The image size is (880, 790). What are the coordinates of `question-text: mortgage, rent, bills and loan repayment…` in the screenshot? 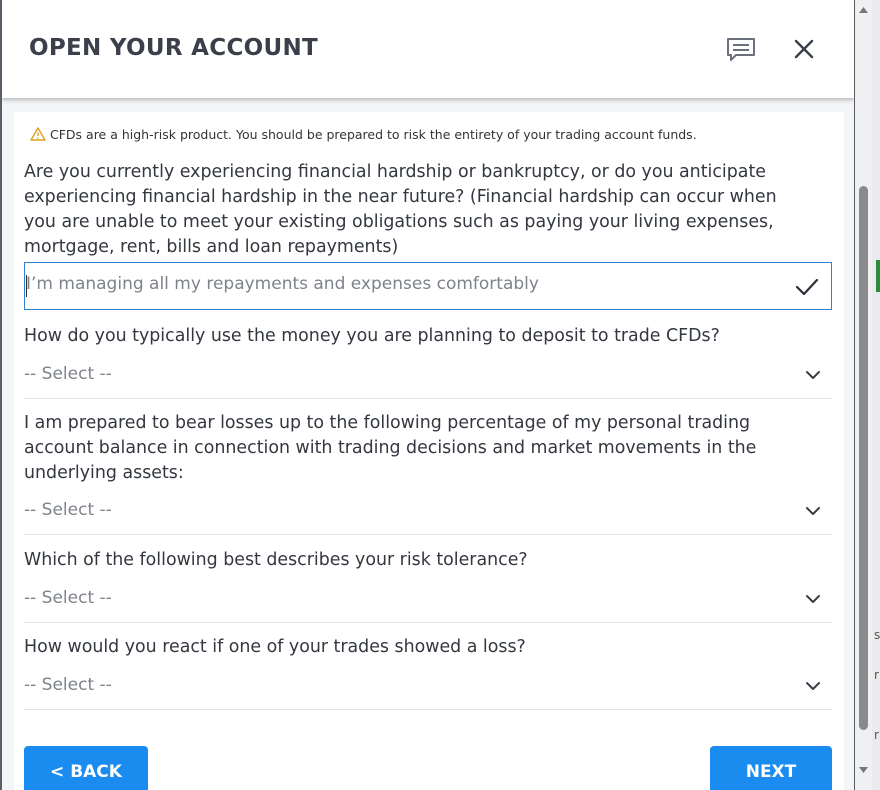 It's located at (211, 247).